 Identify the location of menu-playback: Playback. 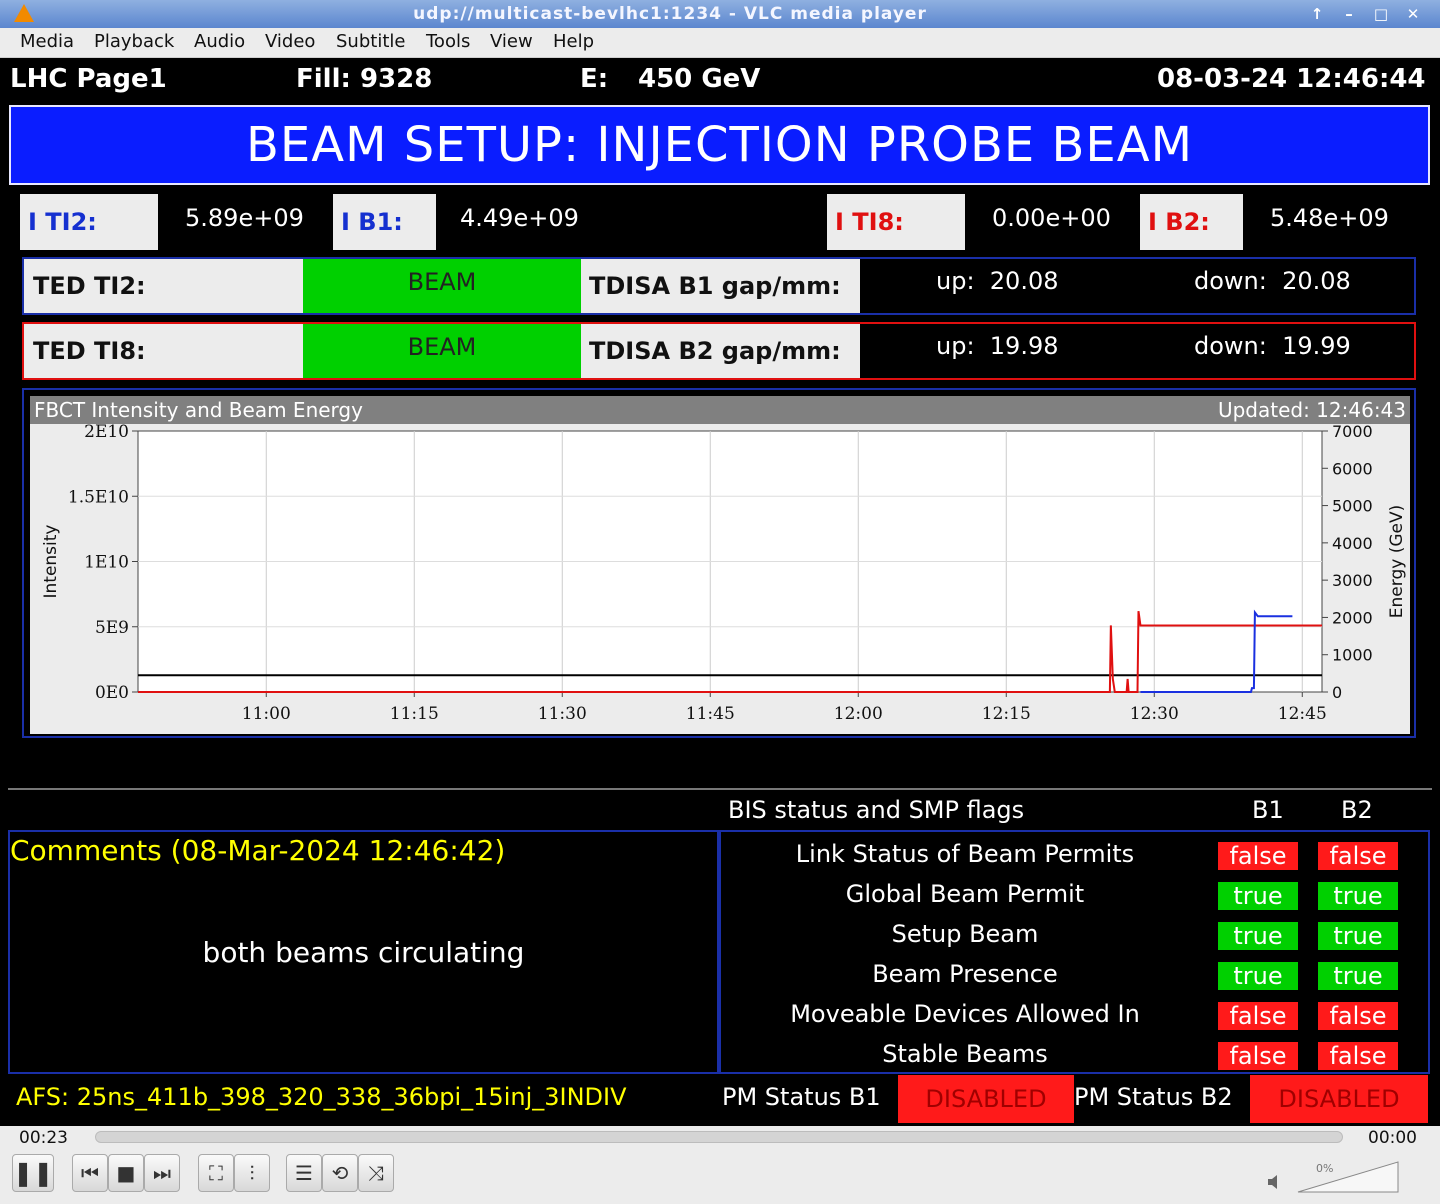
(134, 41).